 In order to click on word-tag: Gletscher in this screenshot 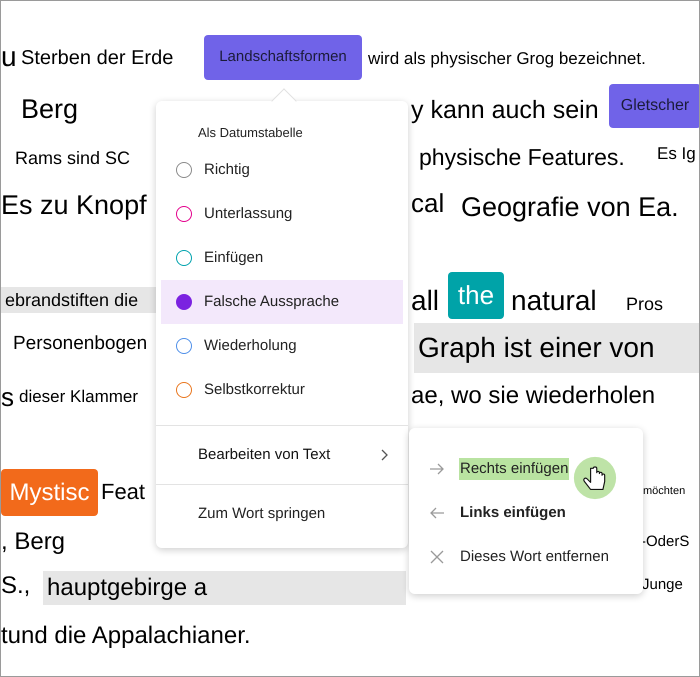, I will do `click(654, 106)`.